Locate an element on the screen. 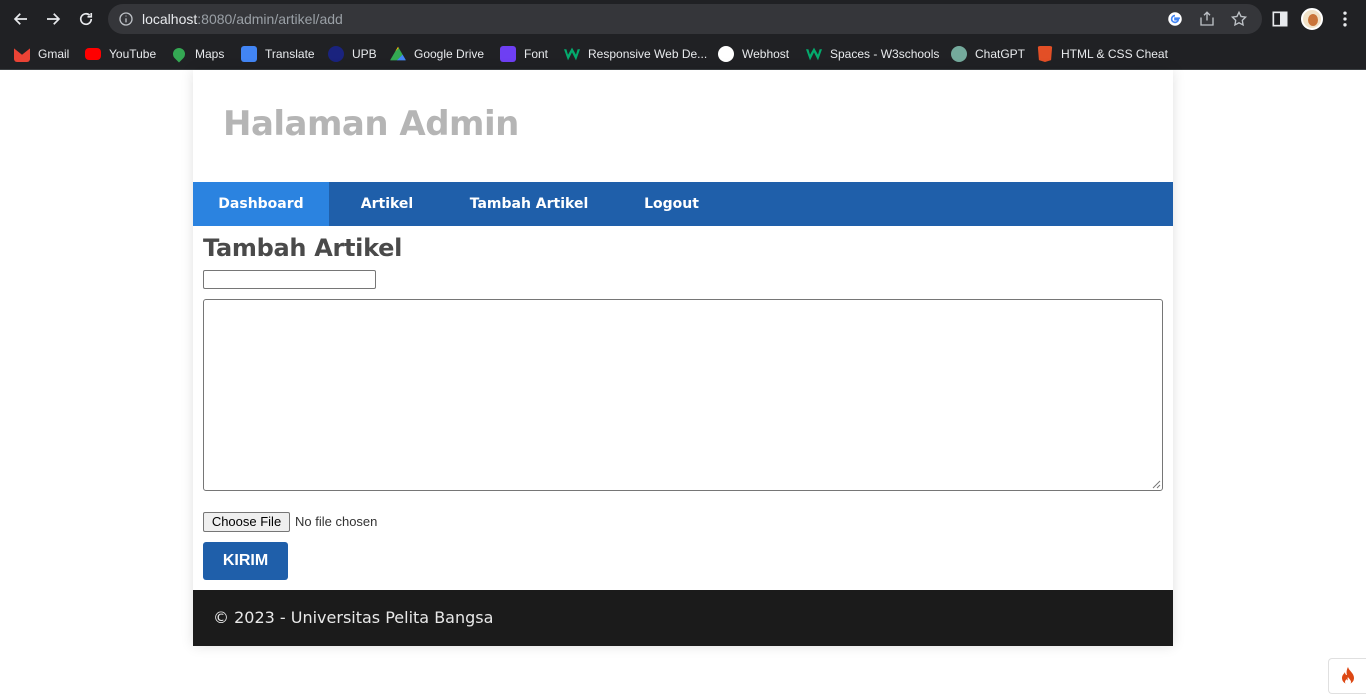 This screenshot has width=1366, height=694. bookmark-youtube: YouTube is located at coordinates (120, 54).